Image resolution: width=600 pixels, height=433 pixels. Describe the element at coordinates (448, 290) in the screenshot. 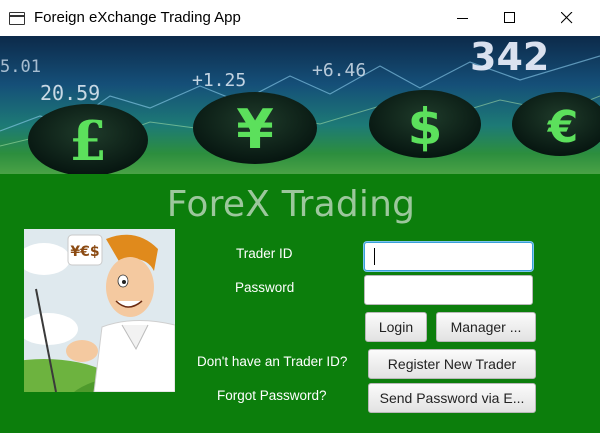

I see `password-input` at that location.